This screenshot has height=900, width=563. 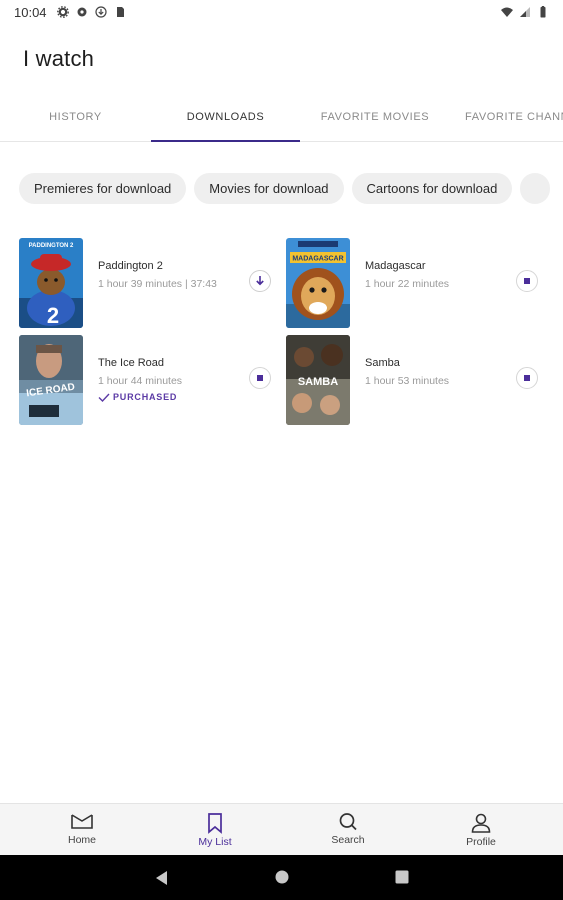 What do you see at coordinates (215, 842) in the screenshot?
I see `nav-my-list-label: My List` at bounding box center [215, 842].